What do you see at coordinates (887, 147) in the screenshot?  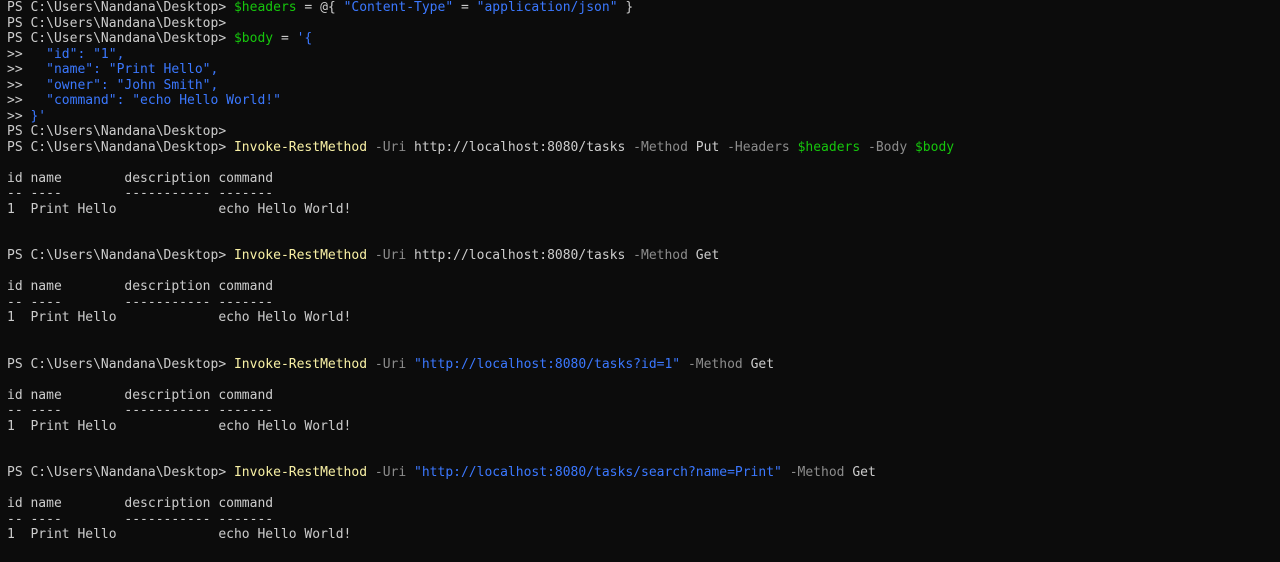 I see `terminal-text-param: -Body` at bounding box center [887, 147].